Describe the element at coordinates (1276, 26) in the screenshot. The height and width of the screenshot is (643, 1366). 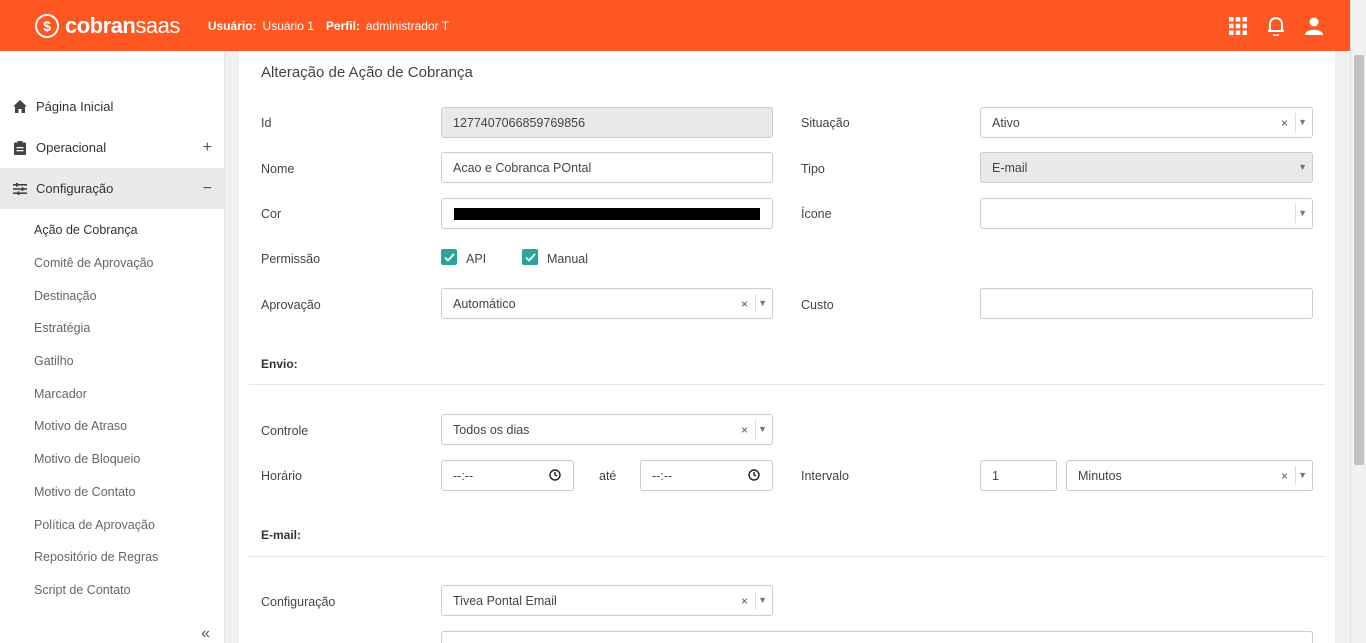
I see `bell-icon` at that location.